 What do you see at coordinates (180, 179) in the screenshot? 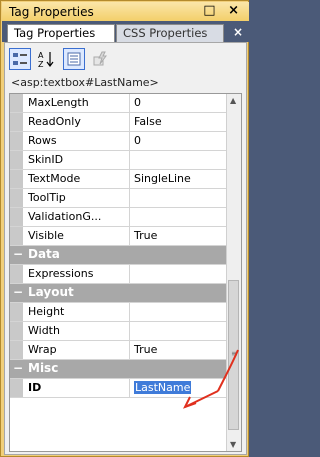
I see `property-value: SingleLine` at bounding box center [180, 179].